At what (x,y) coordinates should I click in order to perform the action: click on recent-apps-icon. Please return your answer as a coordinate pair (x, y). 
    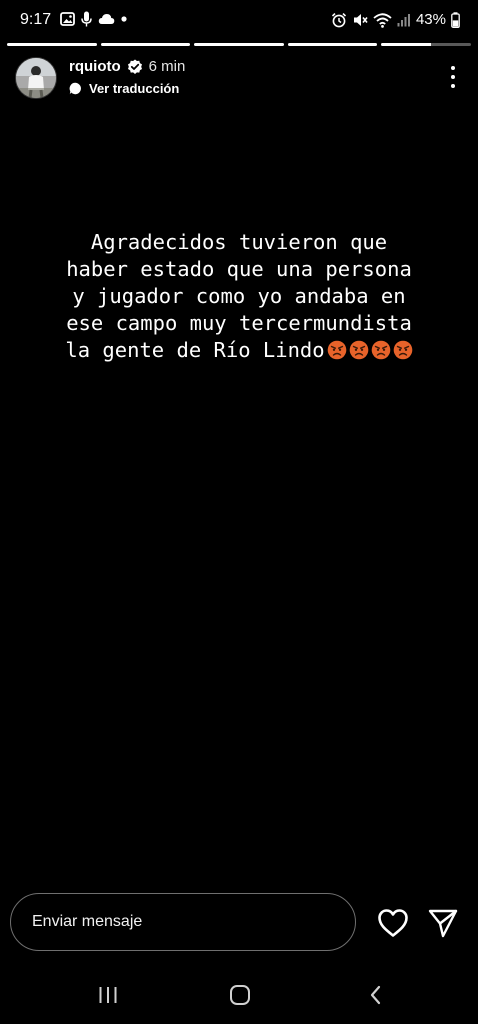
    Looking at the image, I should click on (108, 995).